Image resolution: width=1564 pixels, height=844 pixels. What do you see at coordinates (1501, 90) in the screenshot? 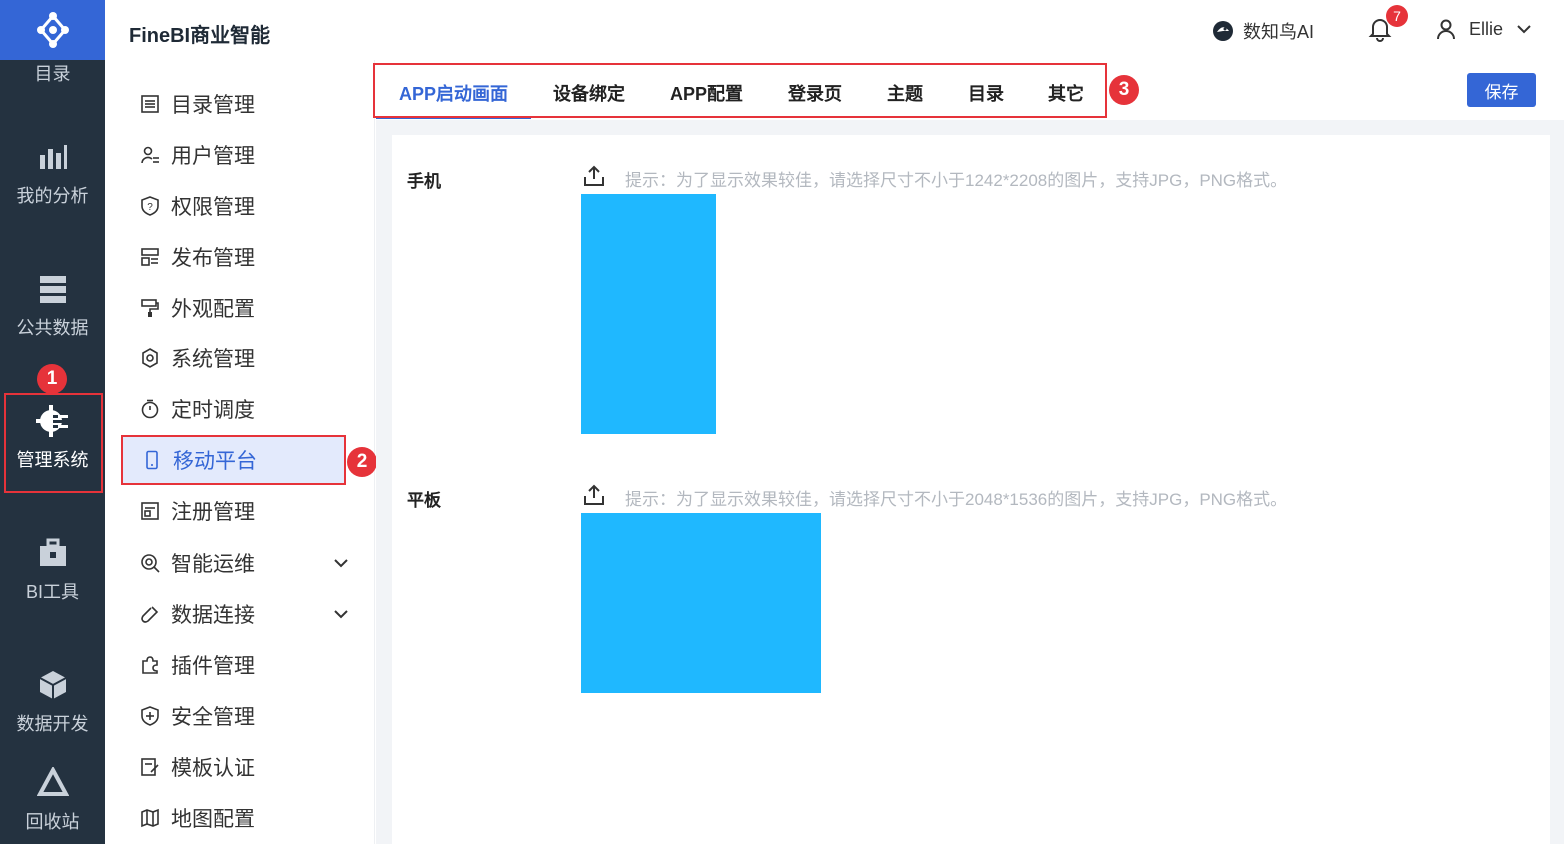
I see `save-button: 保存` at bounding box center [1501, 90].